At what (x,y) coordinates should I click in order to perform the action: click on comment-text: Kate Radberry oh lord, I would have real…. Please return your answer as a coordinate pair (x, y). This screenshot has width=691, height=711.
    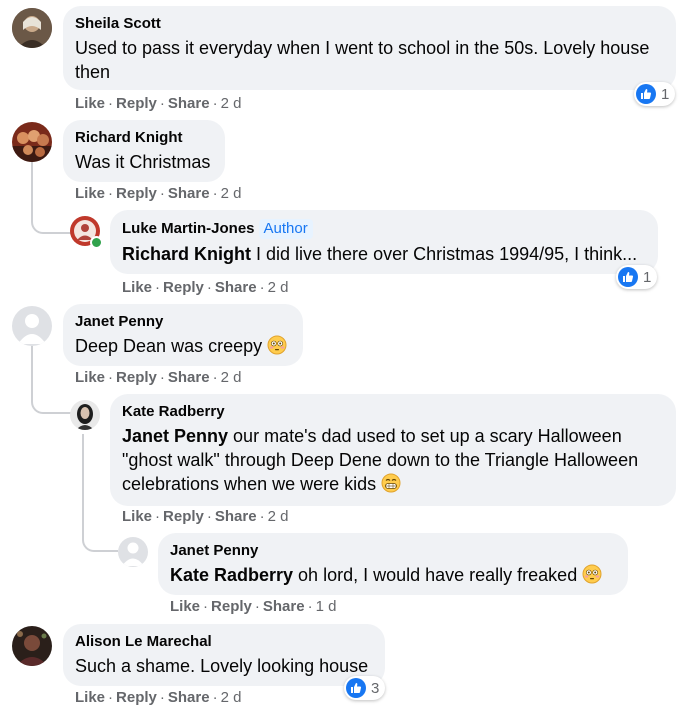
    Looking at the image, I should click on (393, 575).